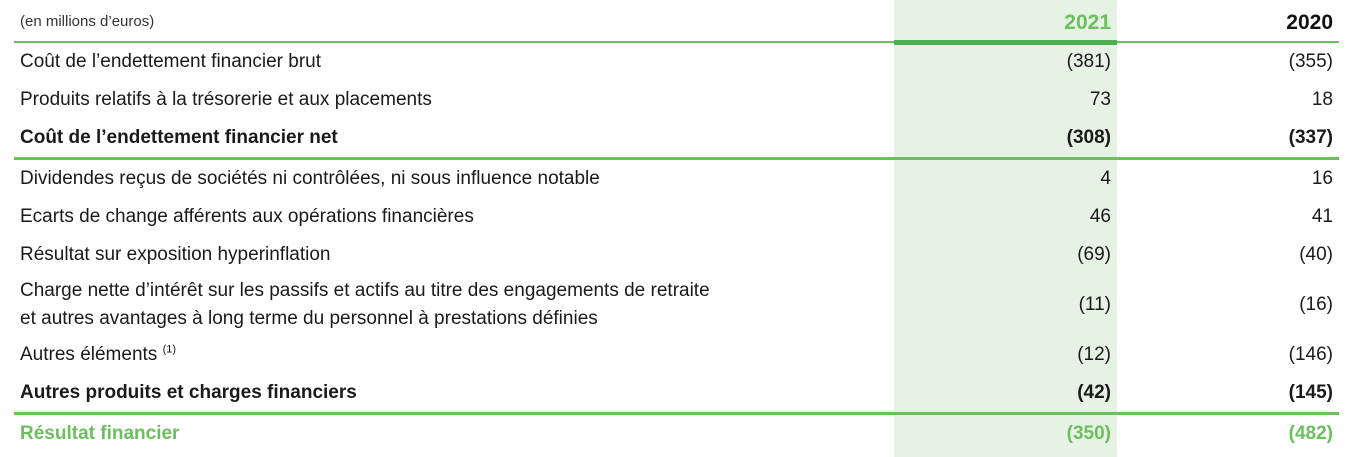 This screenshot has height=457, width=1351. Describe the element at coordinates (1088, 61) in the screenshot. I see `value-2021: (381)` at that location.